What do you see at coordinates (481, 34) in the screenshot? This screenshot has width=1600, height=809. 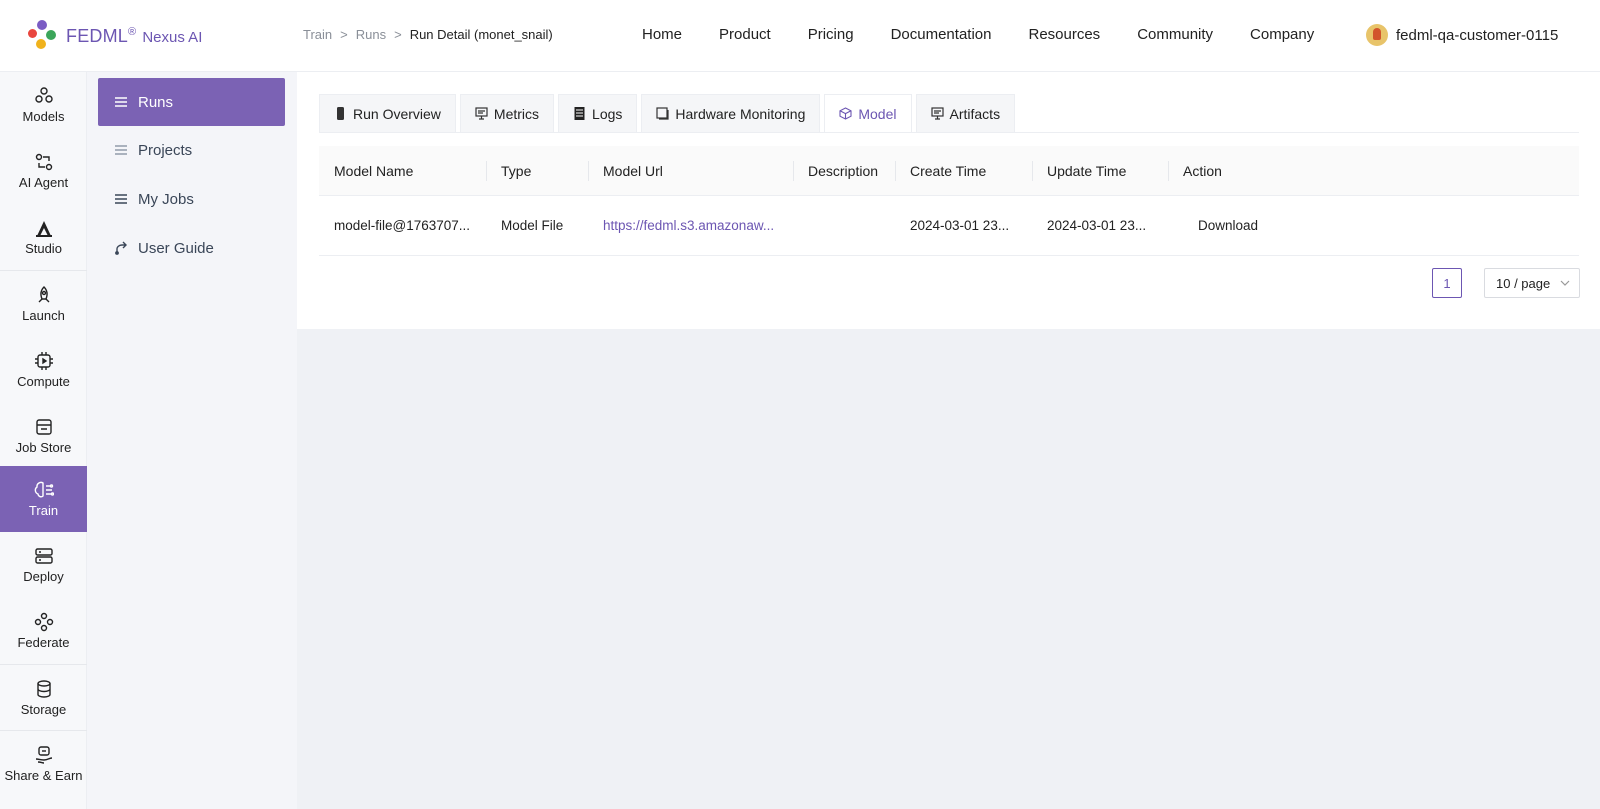 I see `breadcrumb-current: Run Detail (monet_snail)` at bounding box center [481, 34].